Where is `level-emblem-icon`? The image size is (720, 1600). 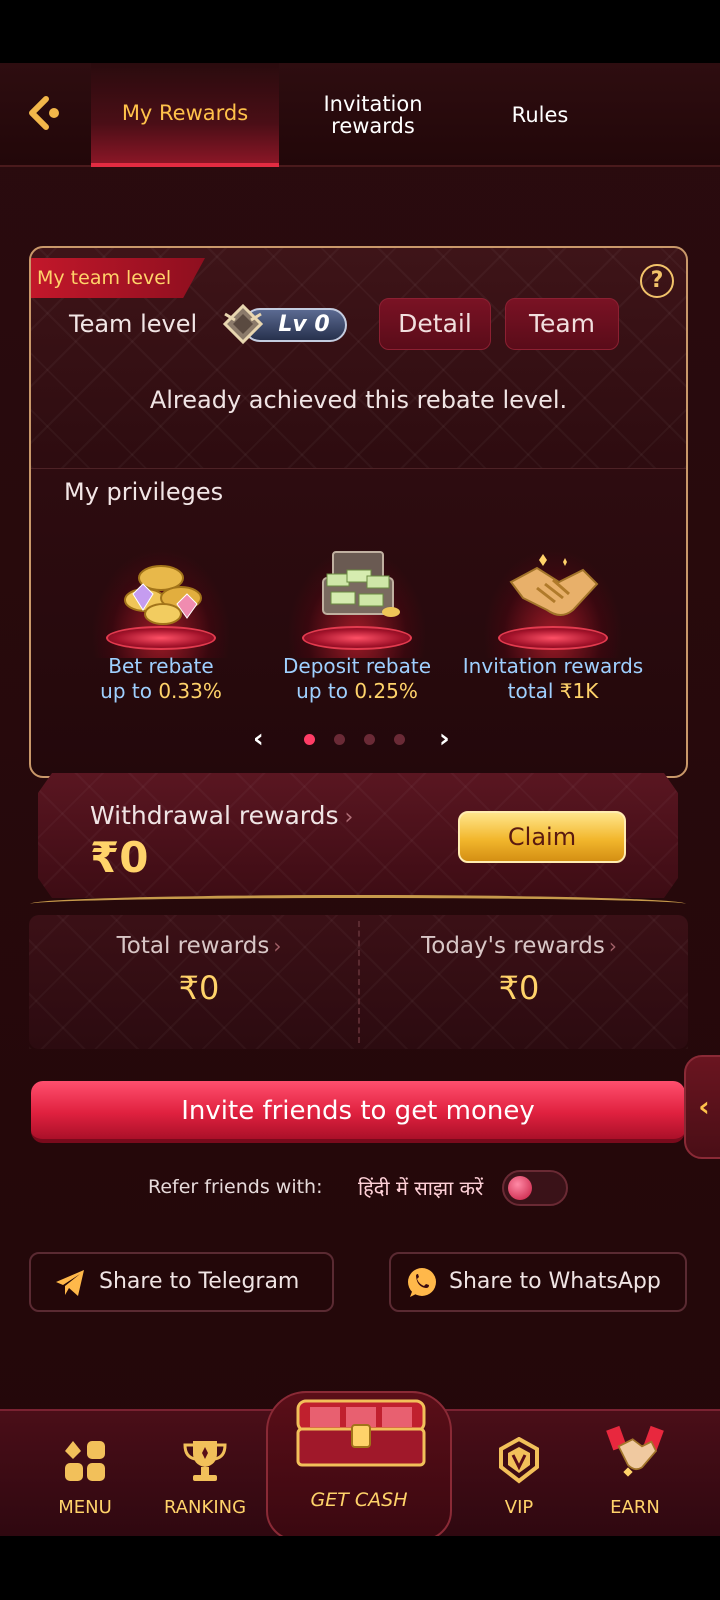 level-emblem-icon is located at coordinates (243, 324).